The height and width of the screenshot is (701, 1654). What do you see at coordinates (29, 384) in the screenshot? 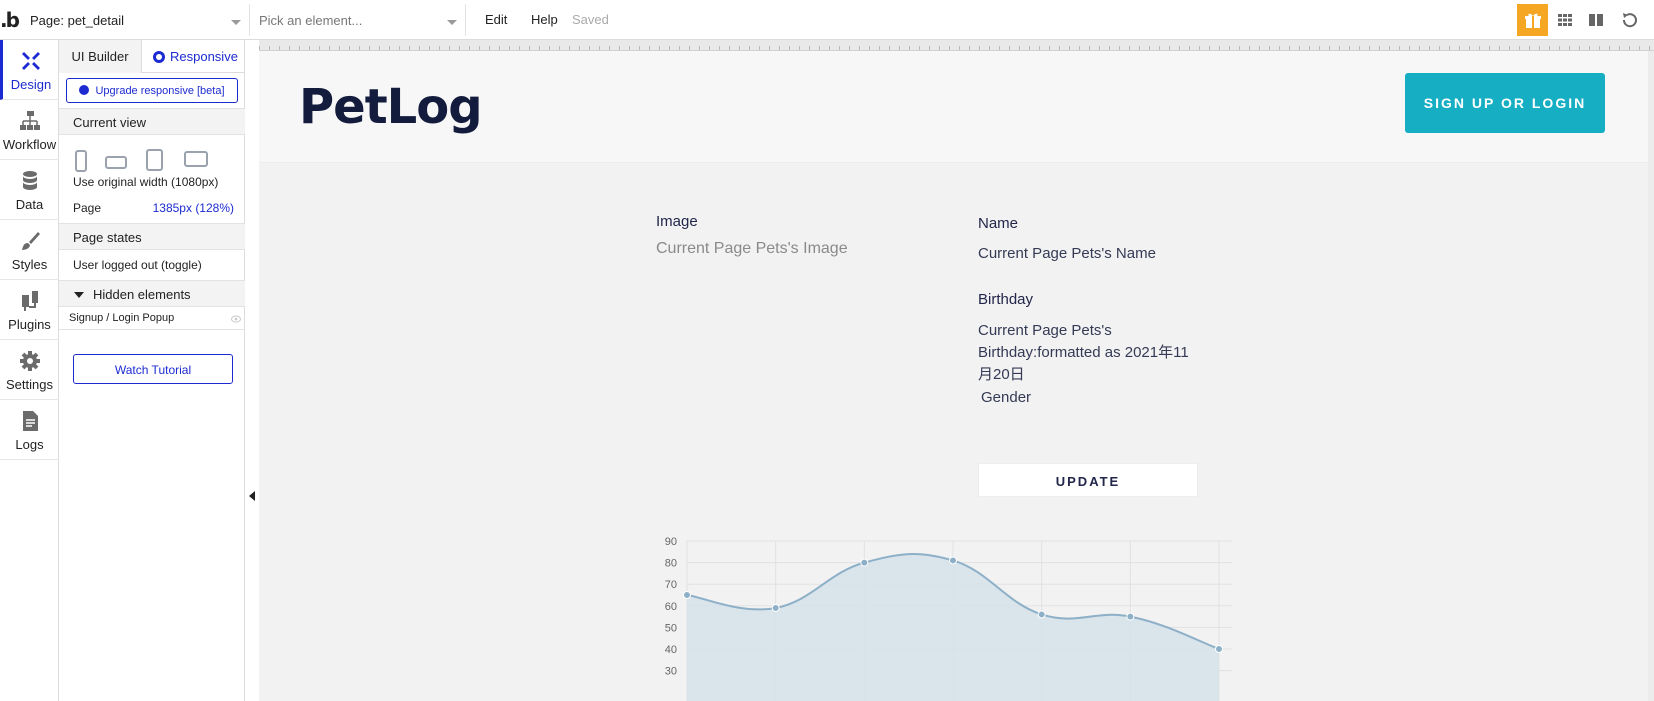
I see `rail-label: Settings` at bounding box center [29, 384].